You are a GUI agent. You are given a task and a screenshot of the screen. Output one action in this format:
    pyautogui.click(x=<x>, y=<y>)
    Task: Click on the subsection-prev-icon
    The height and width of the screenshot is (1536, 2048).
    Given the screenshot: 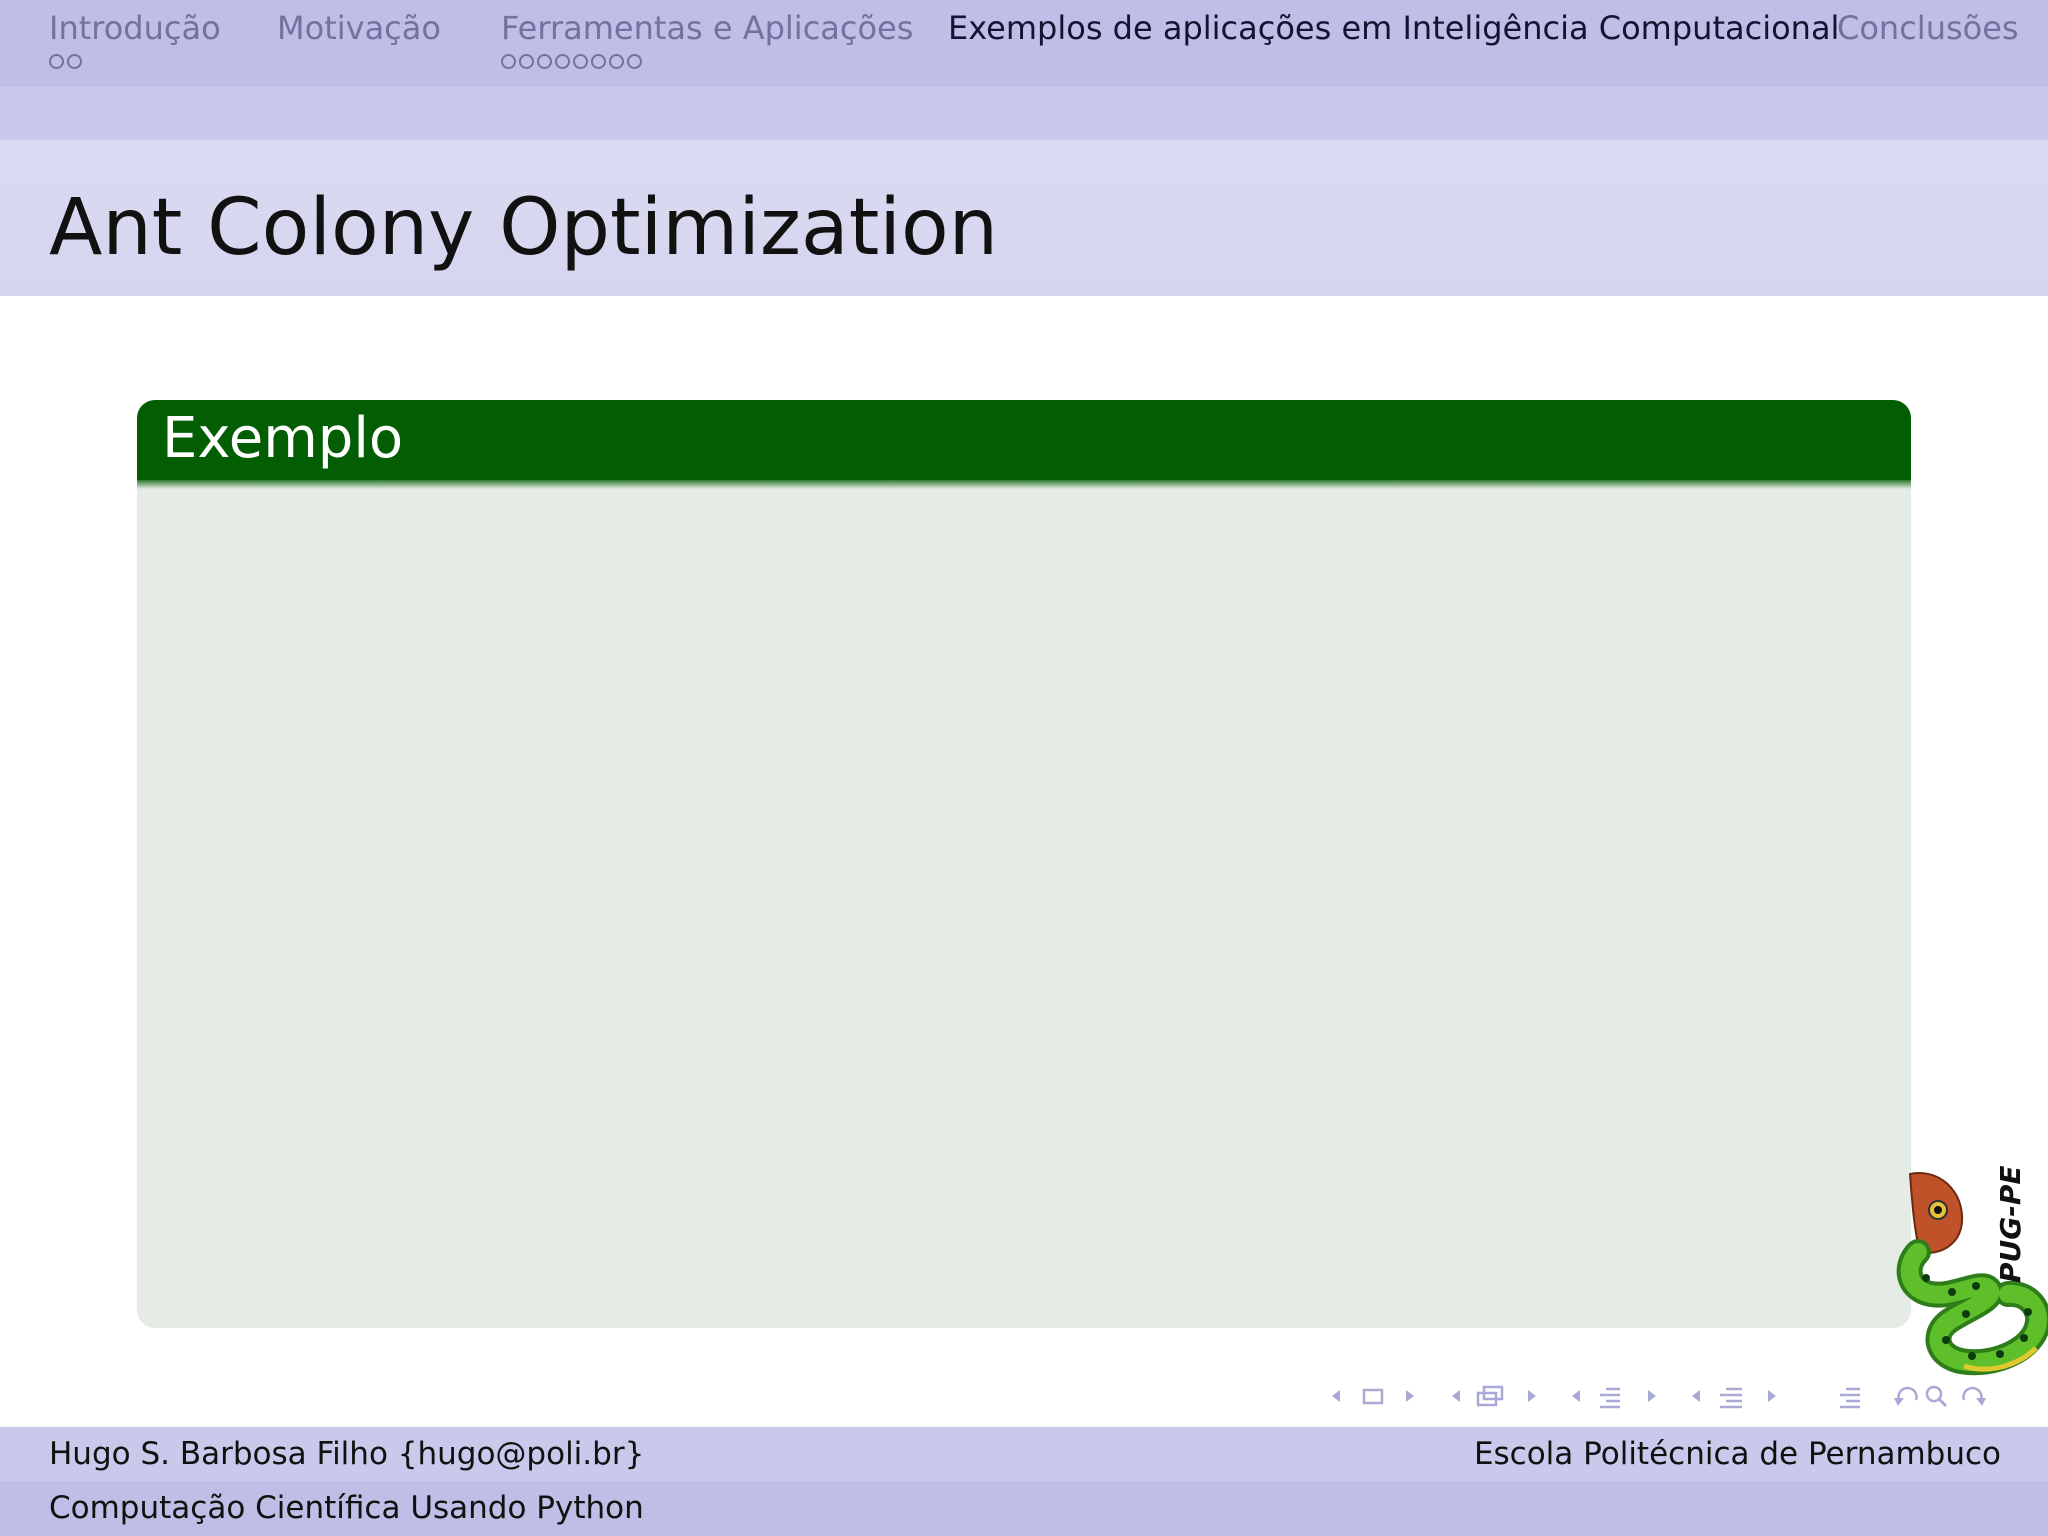 What is the action you would take?
    pyautogui.click(x=1576, y=1396)
    